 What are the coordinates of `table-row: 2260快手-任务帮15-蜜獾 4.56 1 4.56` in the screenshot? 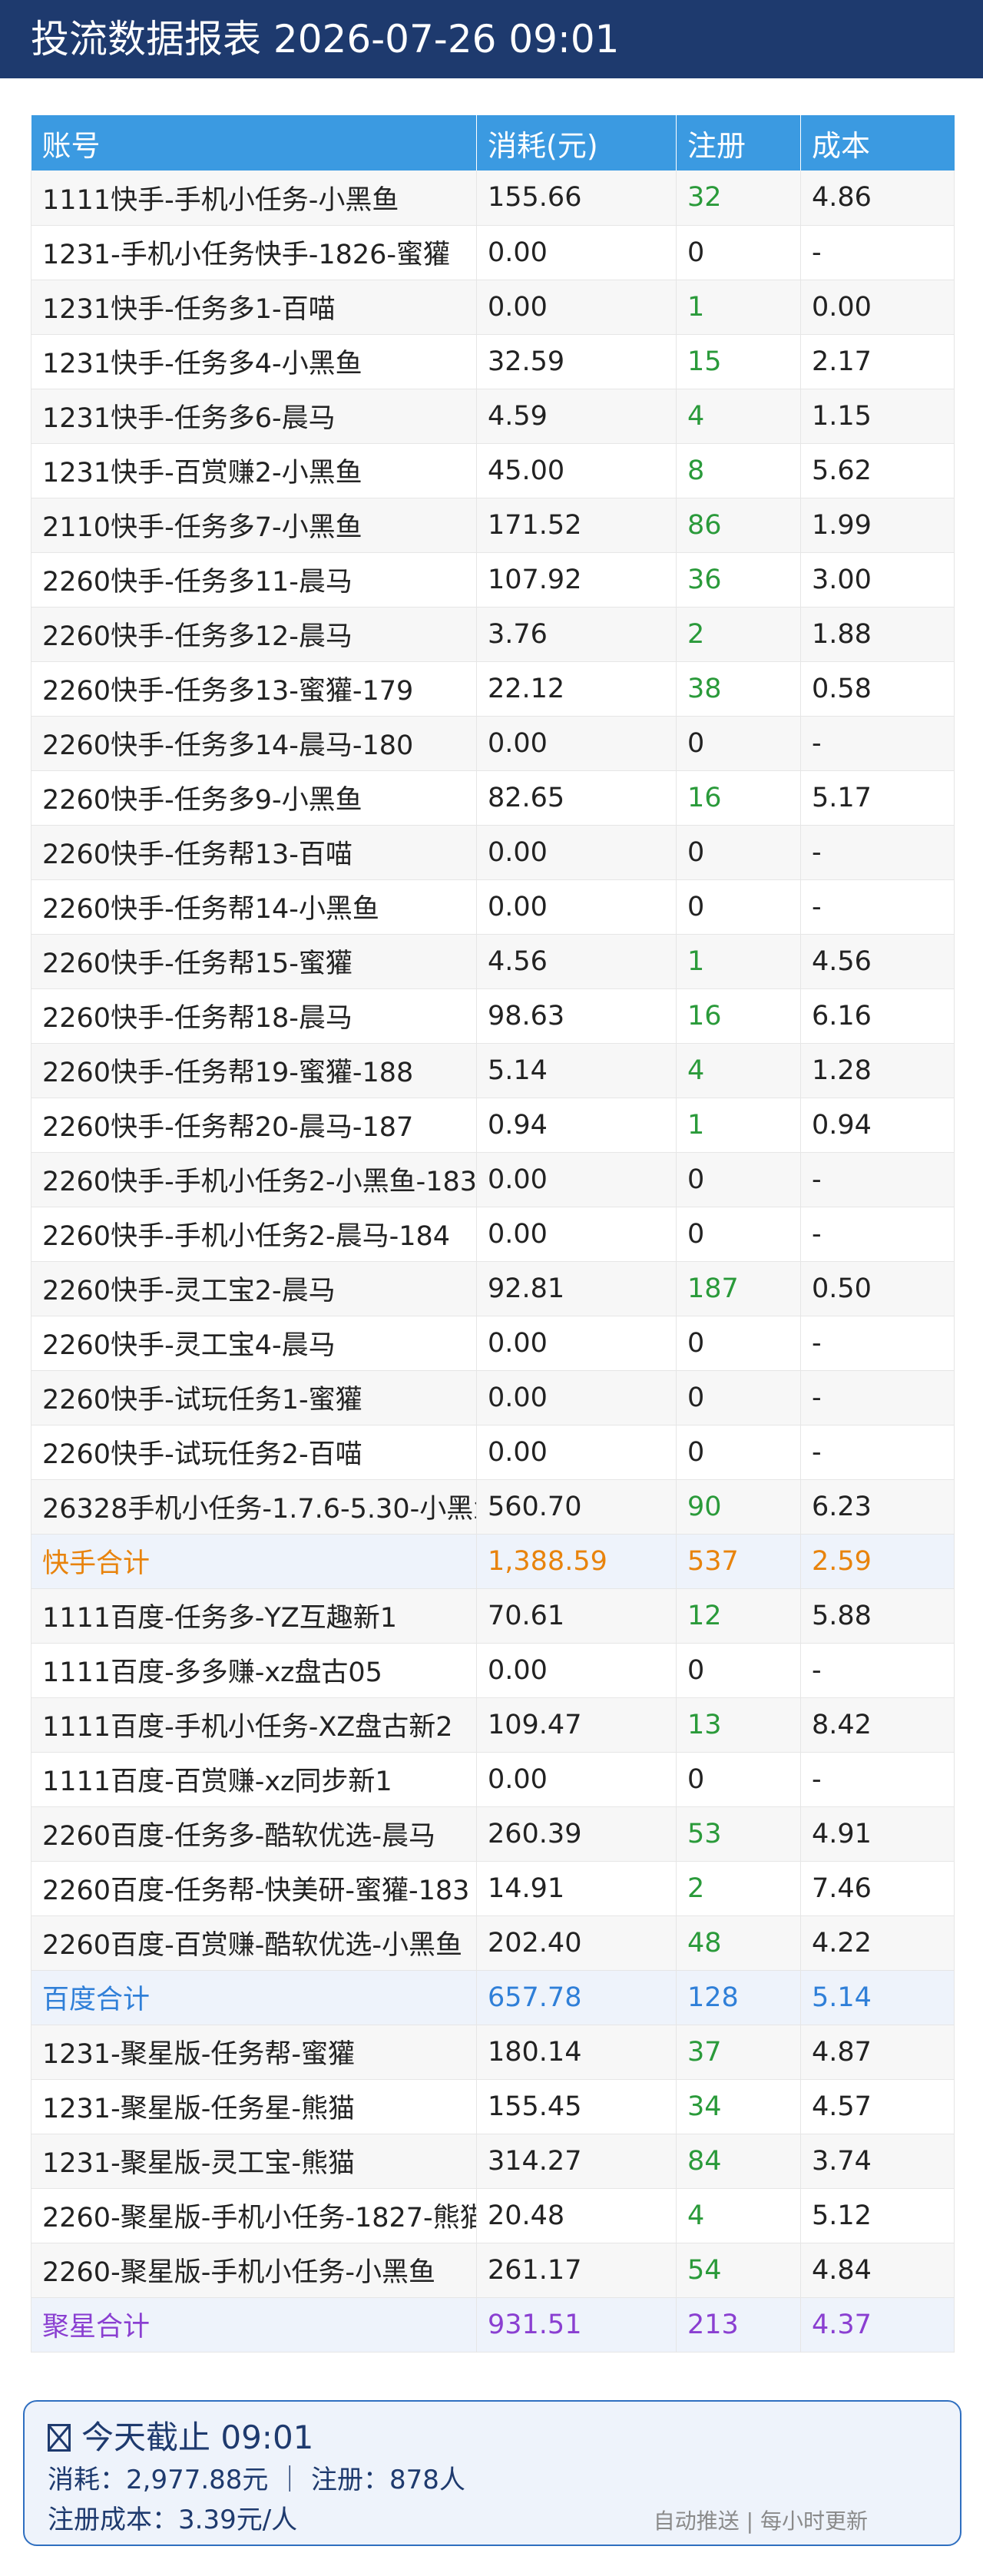 It's located at (493, 961).